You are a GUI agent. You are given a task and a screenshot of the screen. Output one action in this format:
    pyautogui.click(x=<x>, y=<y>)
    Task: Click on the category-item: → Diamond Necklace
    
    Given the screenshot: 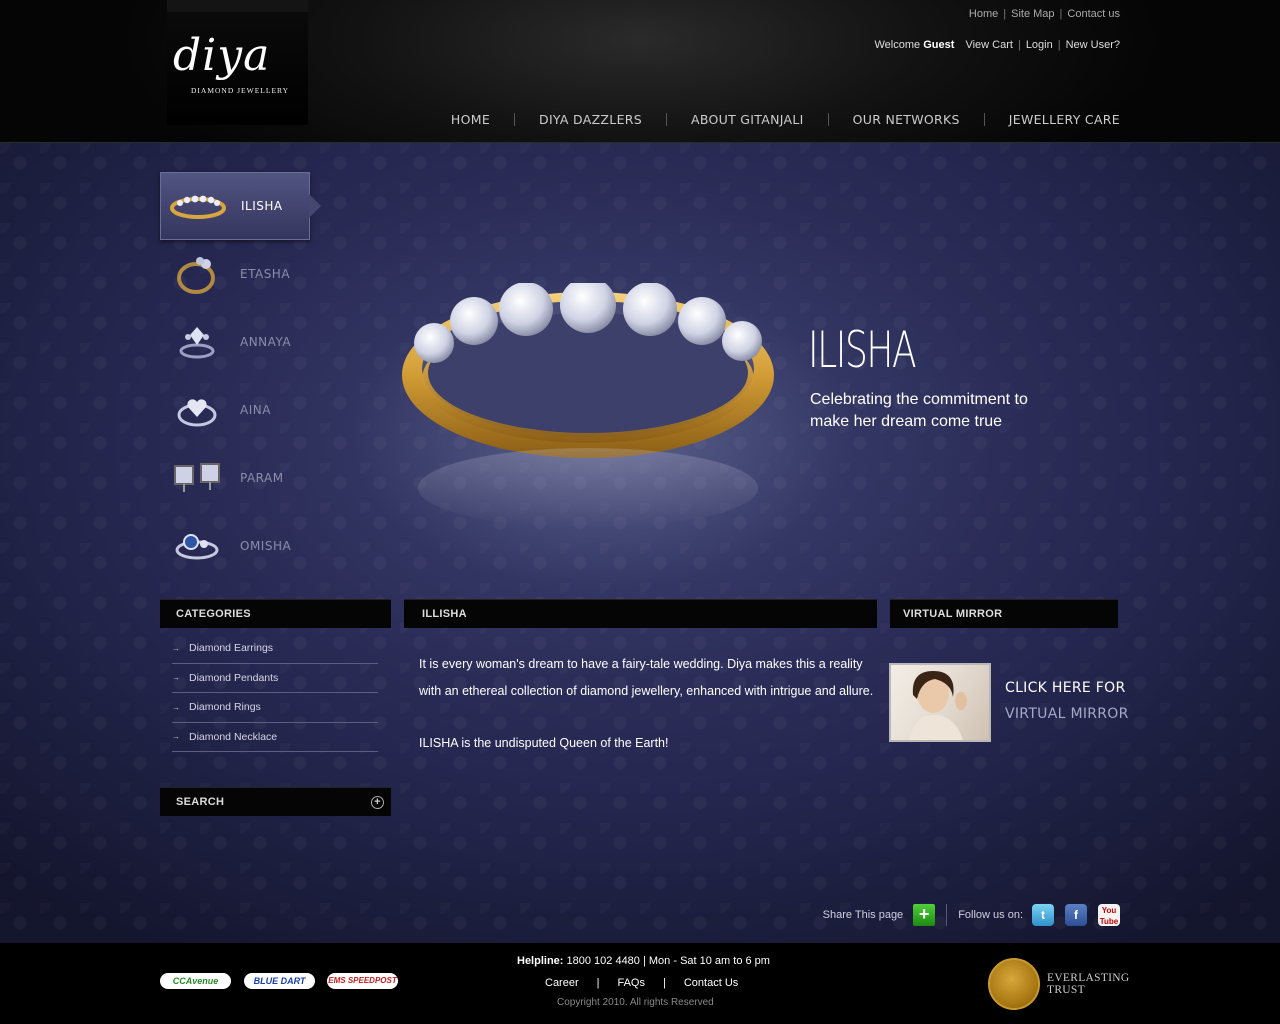 What is the action you would take?
    pyautogui.click(x=275, y=737)
    